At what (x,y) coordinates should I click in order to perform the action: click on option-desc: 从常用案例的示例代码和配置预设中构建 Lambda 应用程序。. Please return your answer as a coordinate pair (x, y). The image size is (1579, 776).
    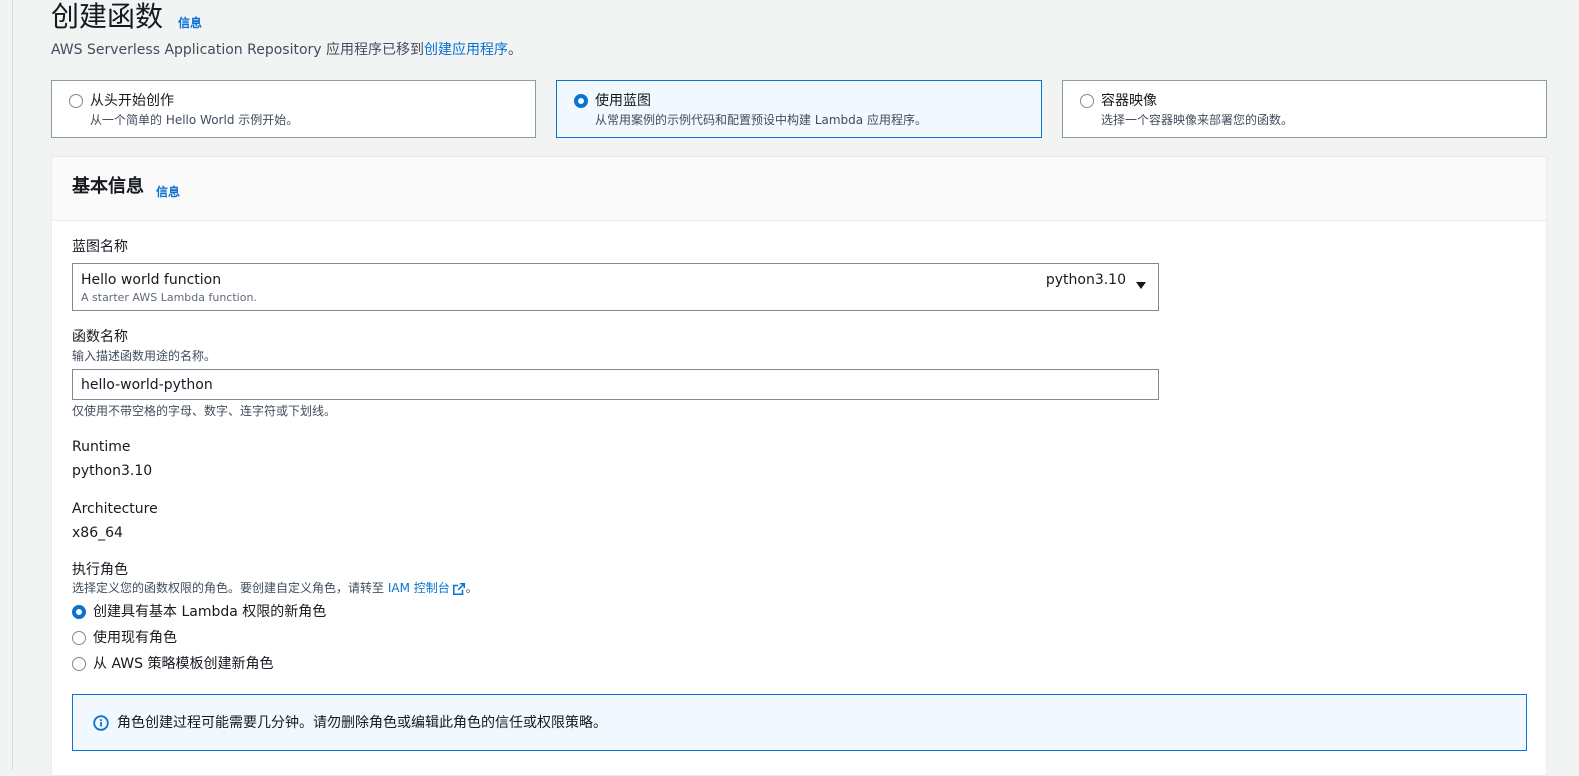
    Looking at the image, I should click on (761, 120).